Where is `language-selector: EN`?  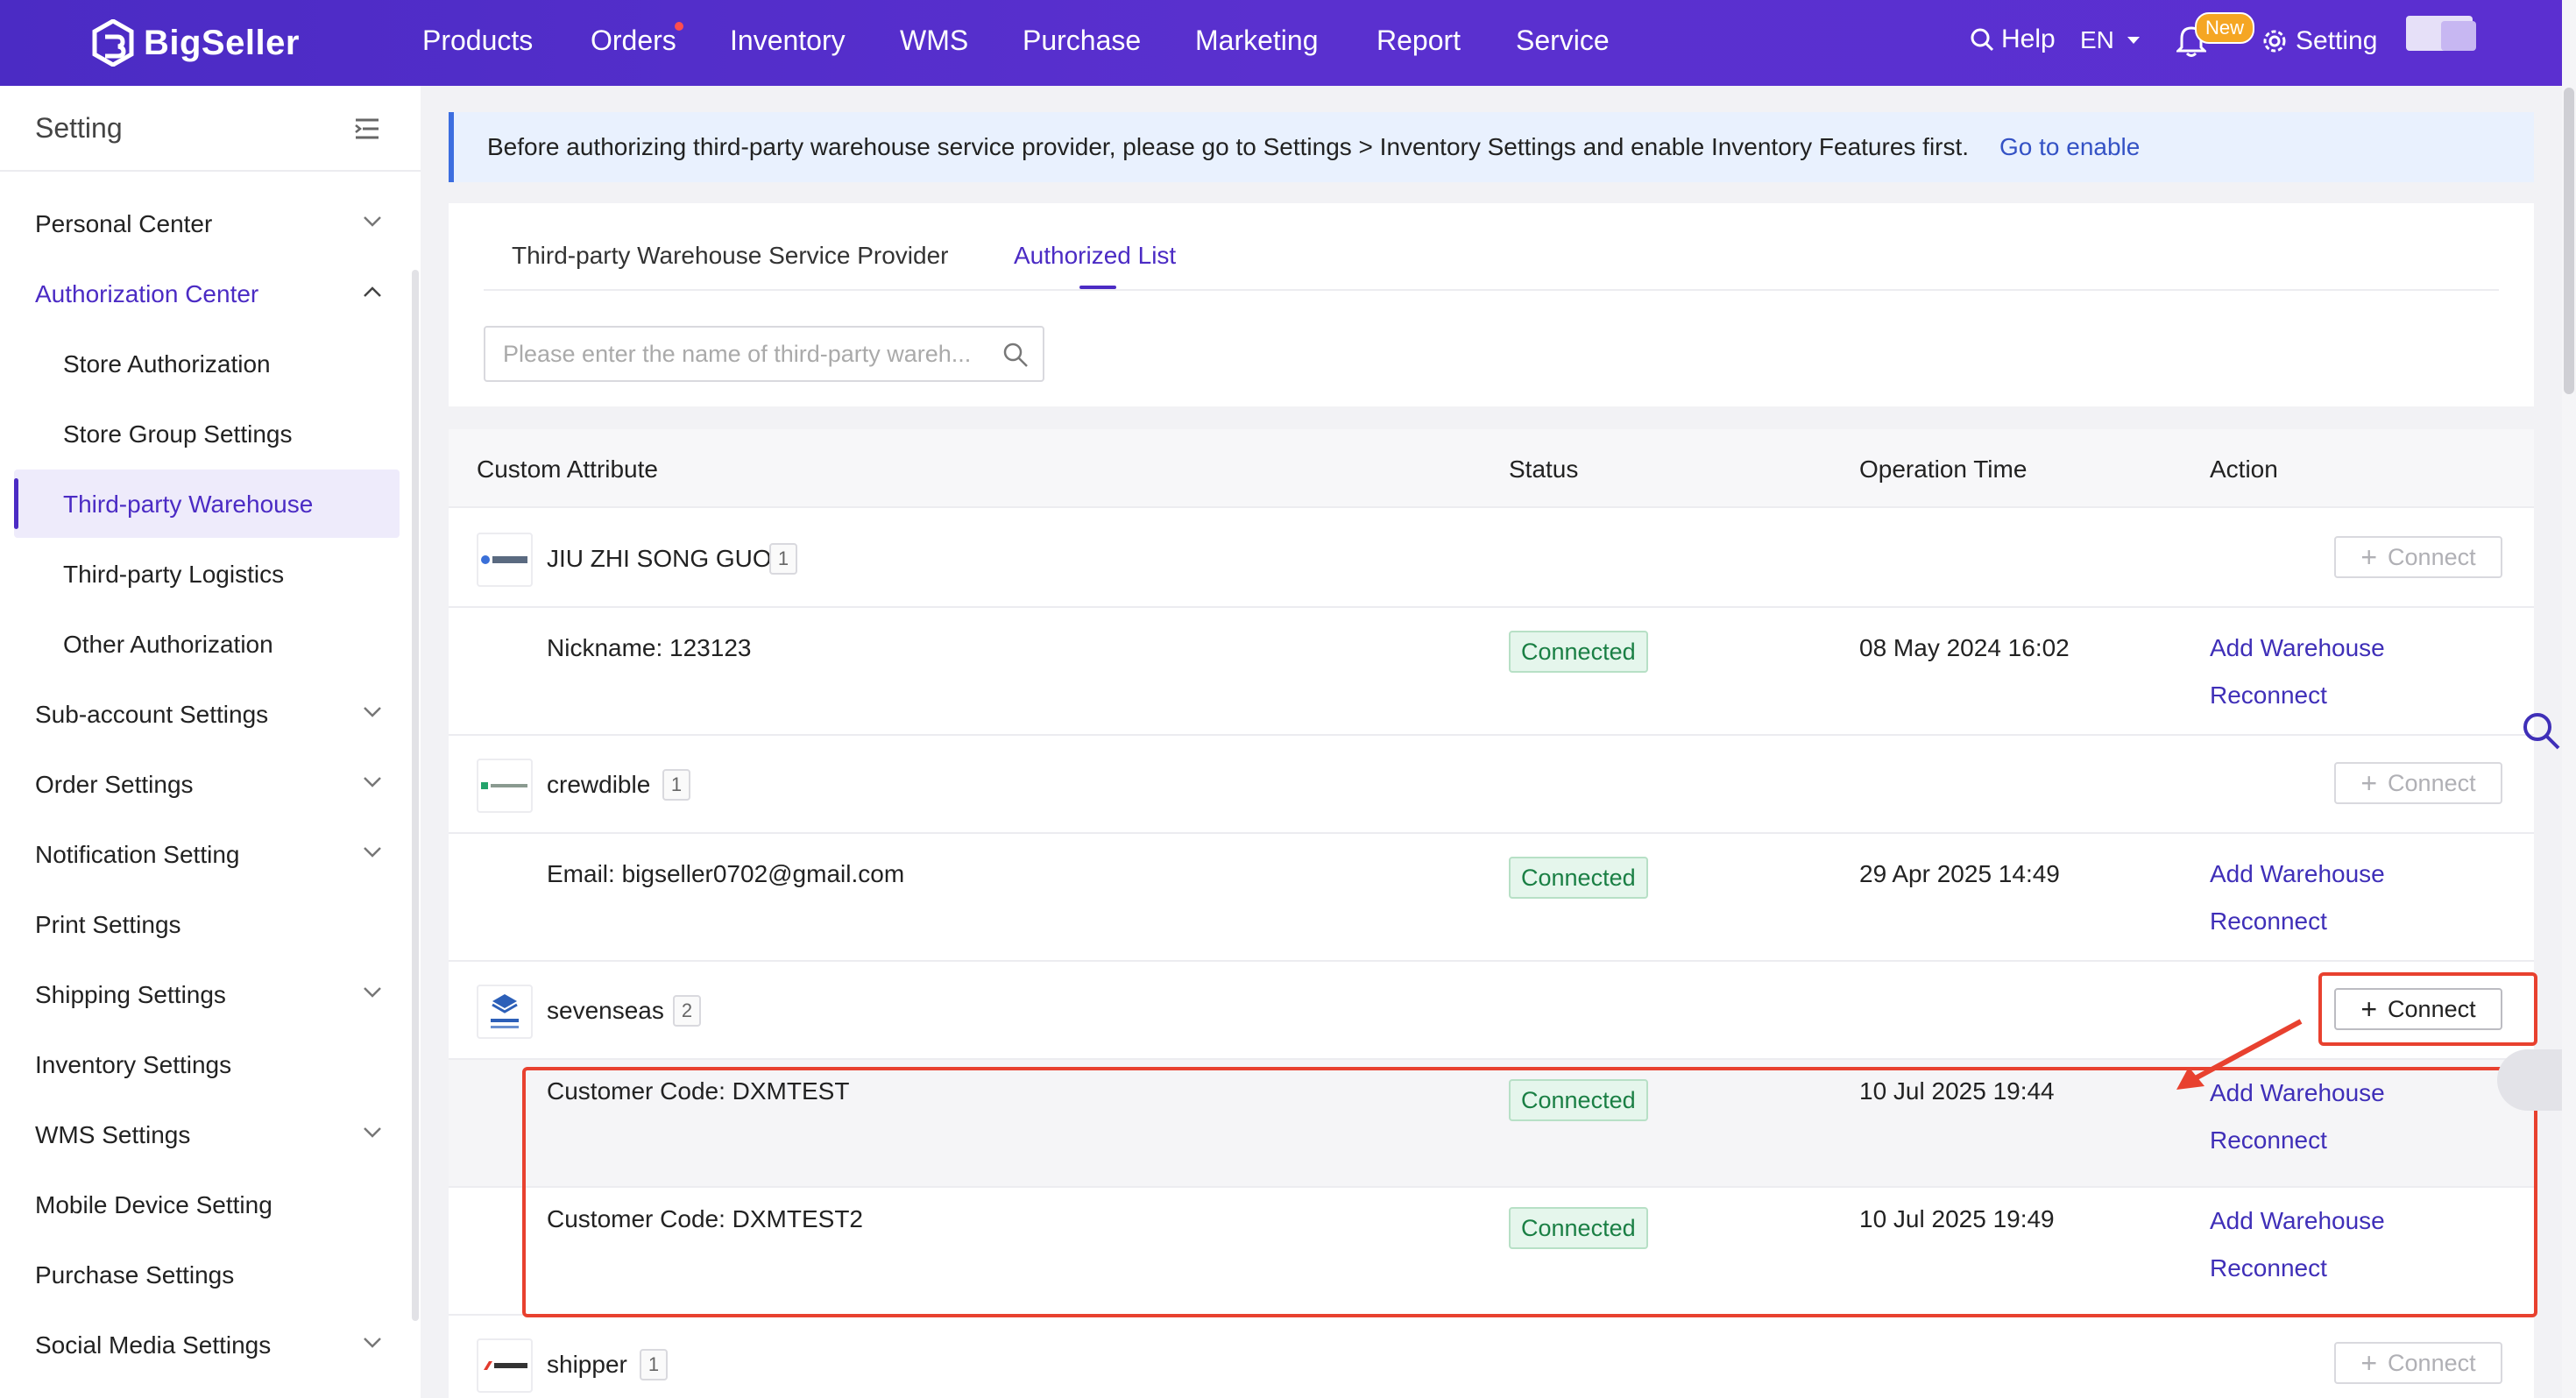
language-selector: EN is located at coordinates (2110, 40).